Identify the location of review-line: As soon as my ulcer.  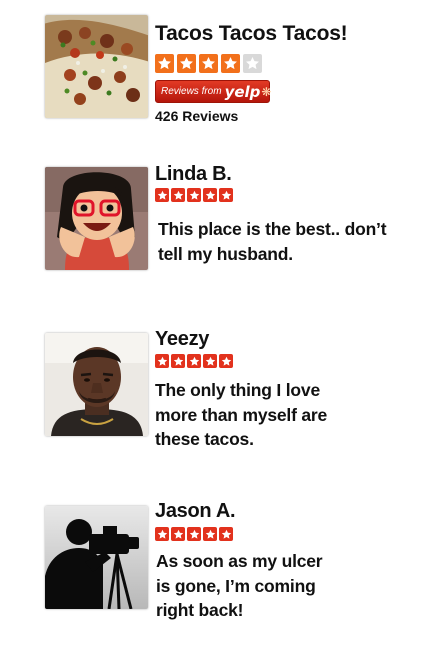
(239, 561).